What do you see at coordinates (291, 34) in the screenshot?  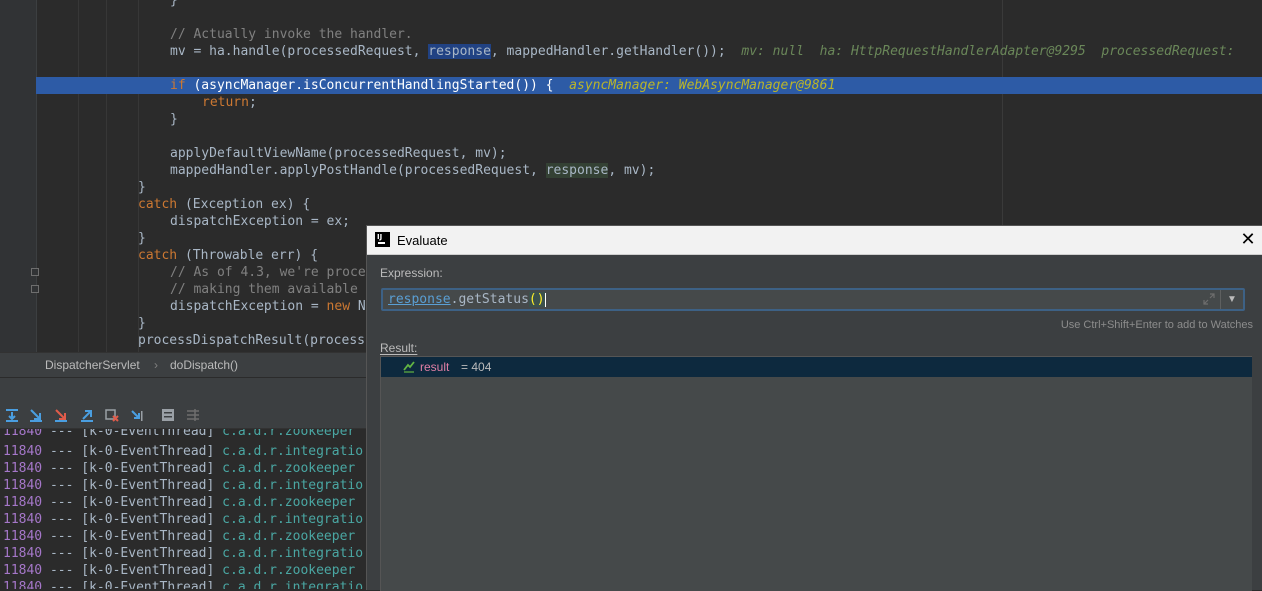 I see `code-comment: // Actually invoke the handler.` at bounding box center [291, 34].